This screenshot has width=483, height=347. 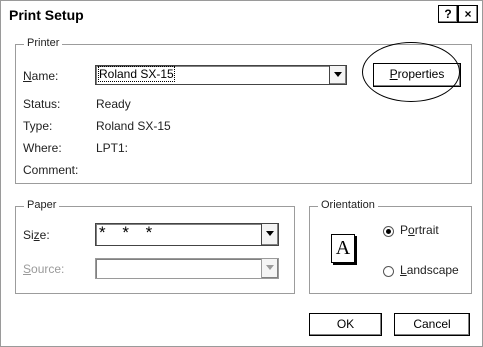 I want to click on paper-group-label: Paper, so click(x=42, y=205).